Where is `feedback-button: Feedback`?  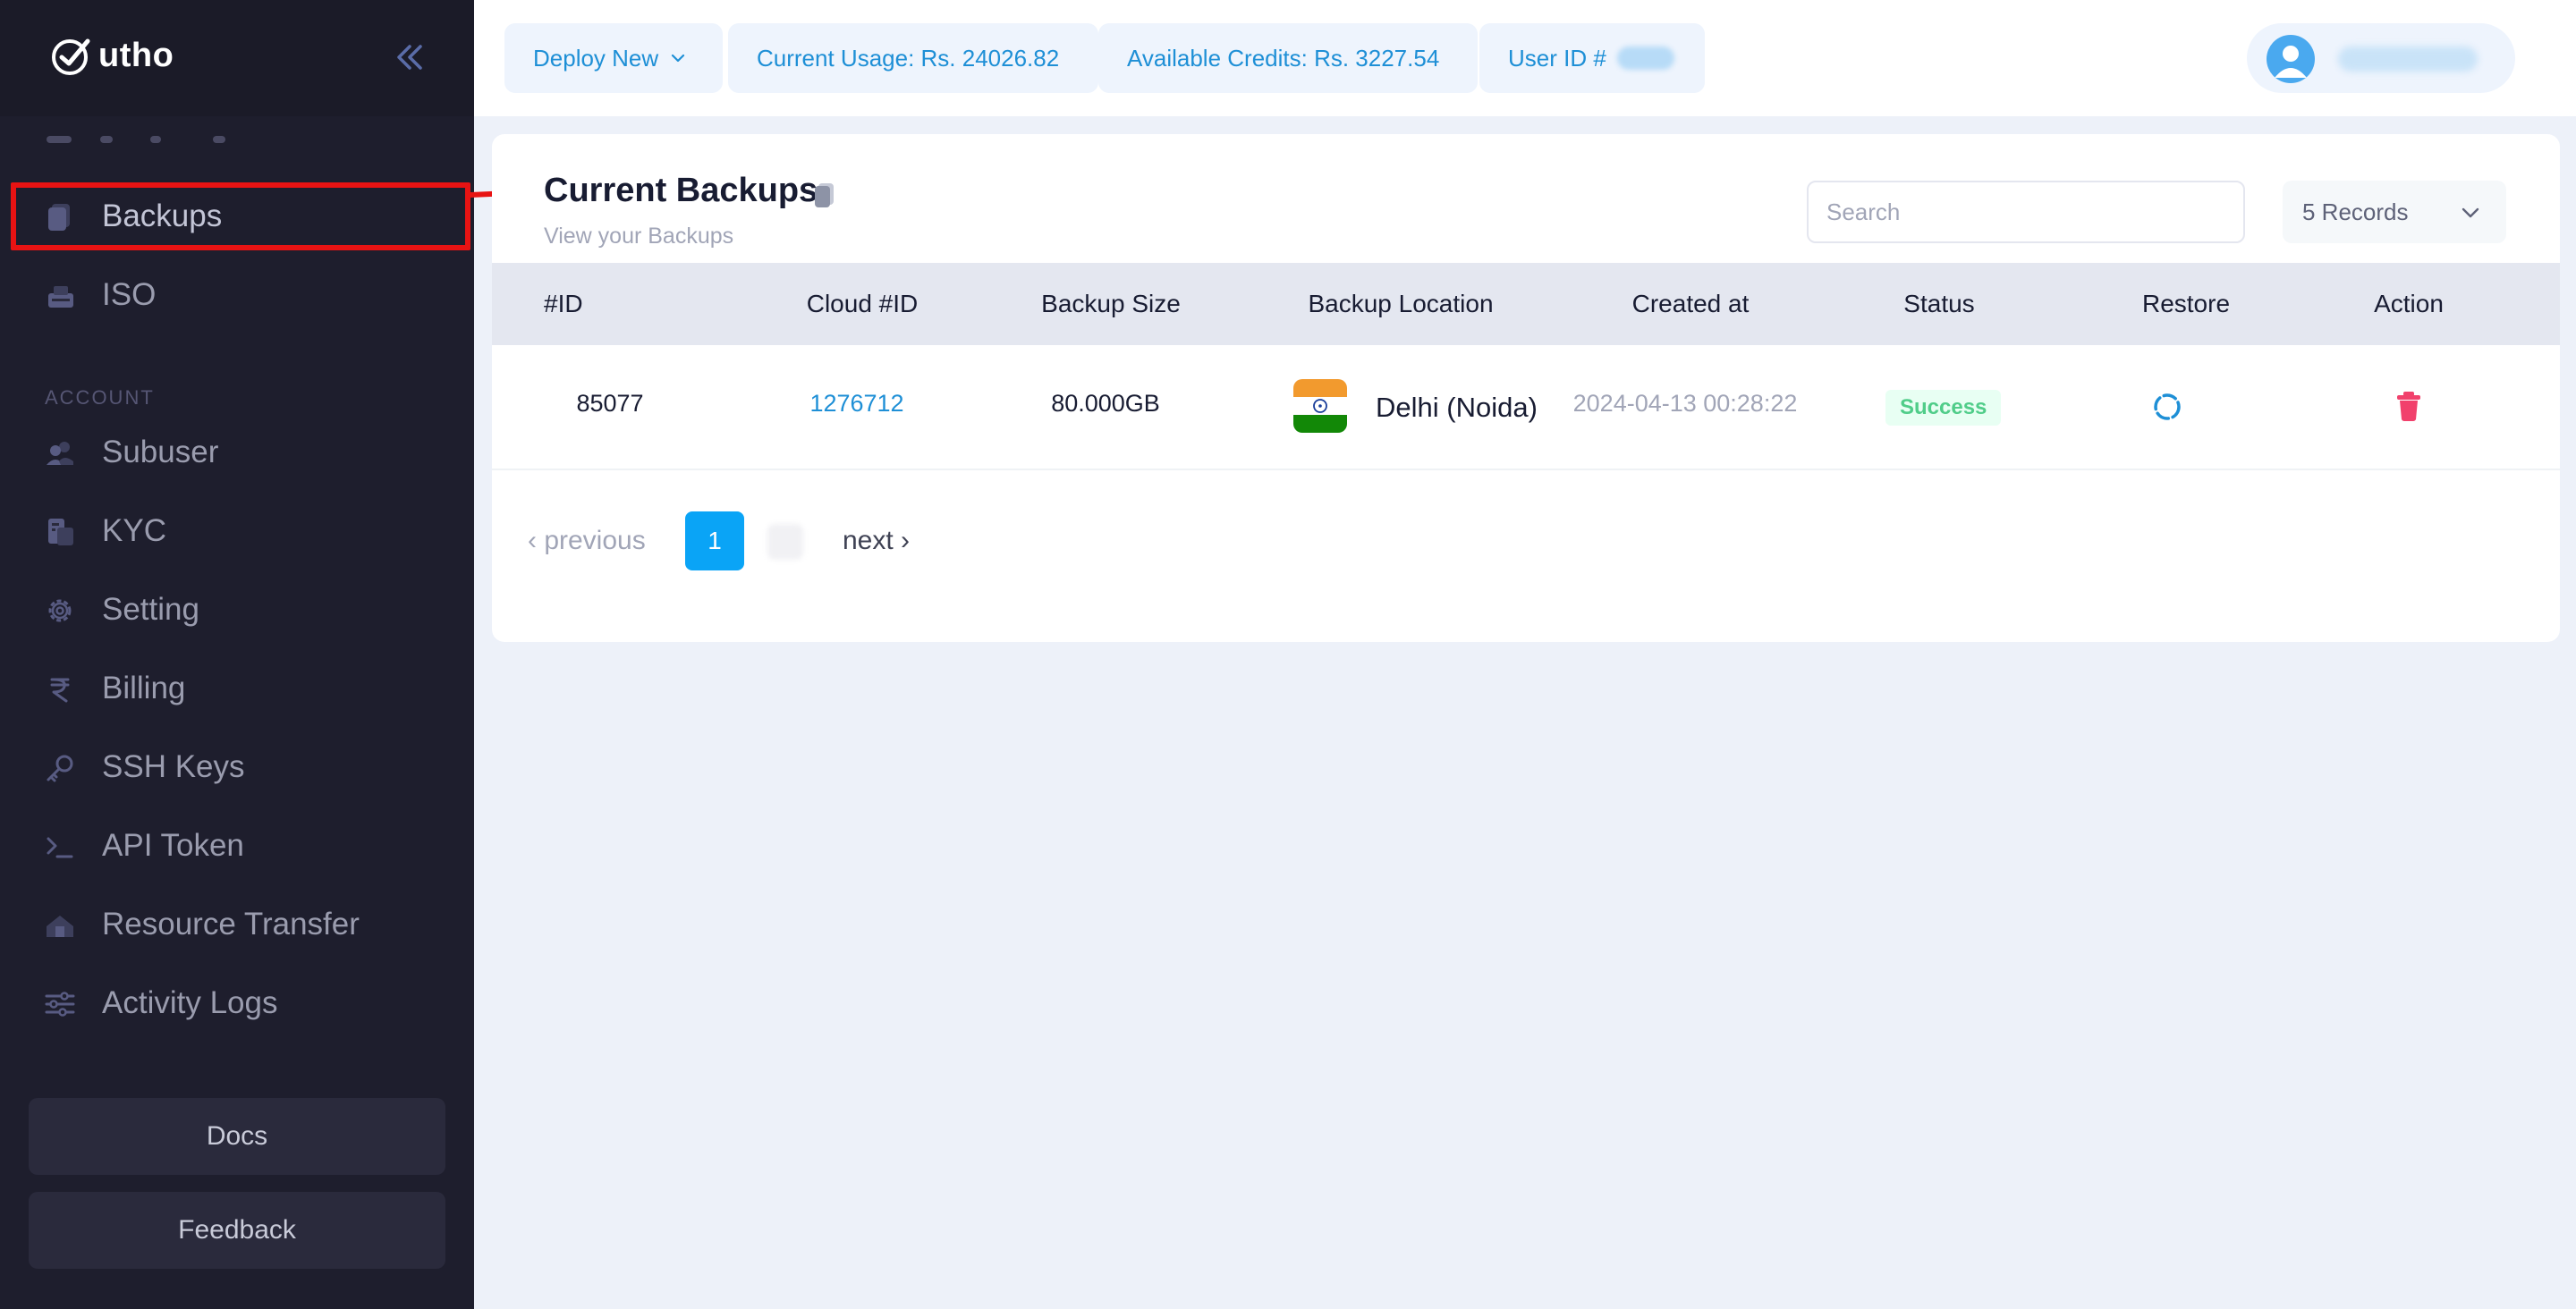
feedback-button: Feedback is located at coordinates (237, 1230).